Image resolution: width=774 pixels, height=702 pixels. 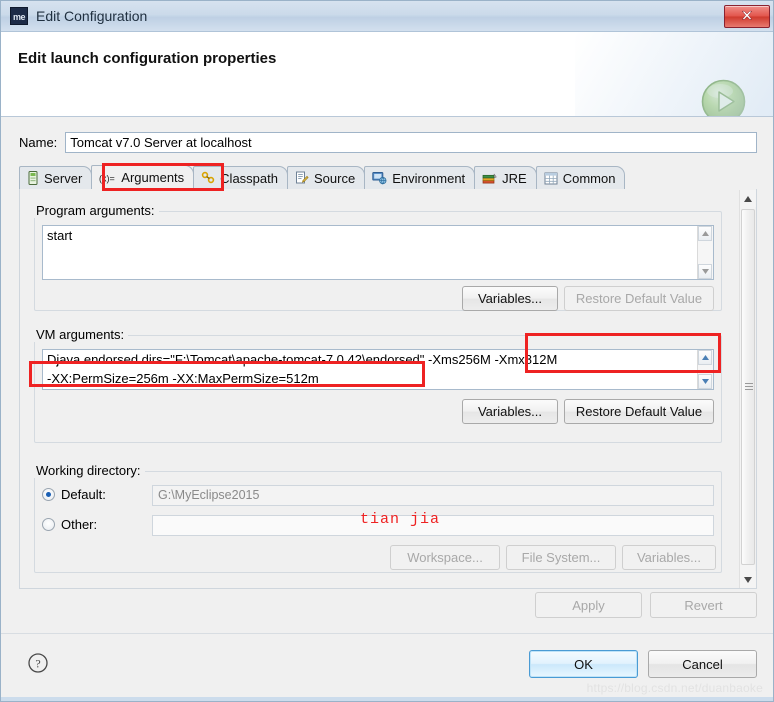 I want to click on tab-source-label: Source, so click(x=334, y=178).